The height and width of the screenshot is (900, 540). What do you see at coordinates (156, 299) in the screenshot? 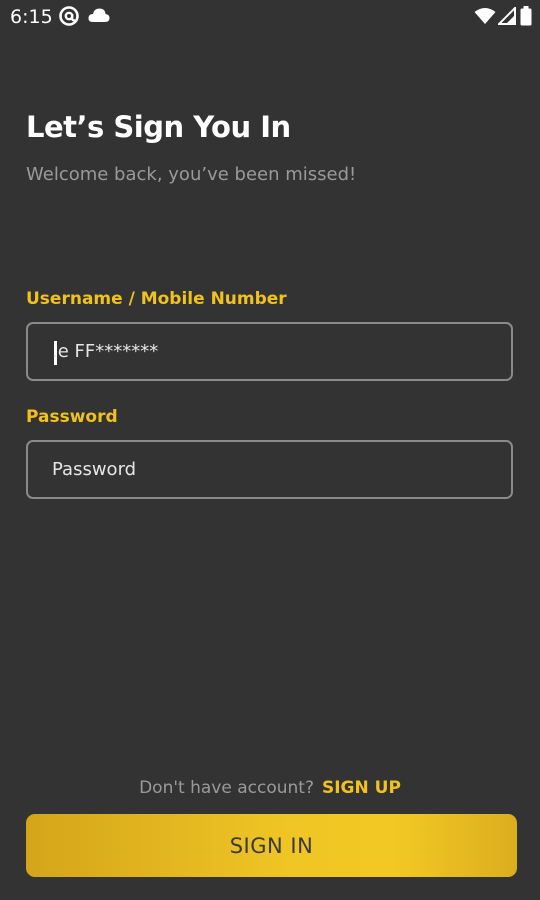
I see `username-label: Username / Mobile Number` at bounding box center [156, 299].